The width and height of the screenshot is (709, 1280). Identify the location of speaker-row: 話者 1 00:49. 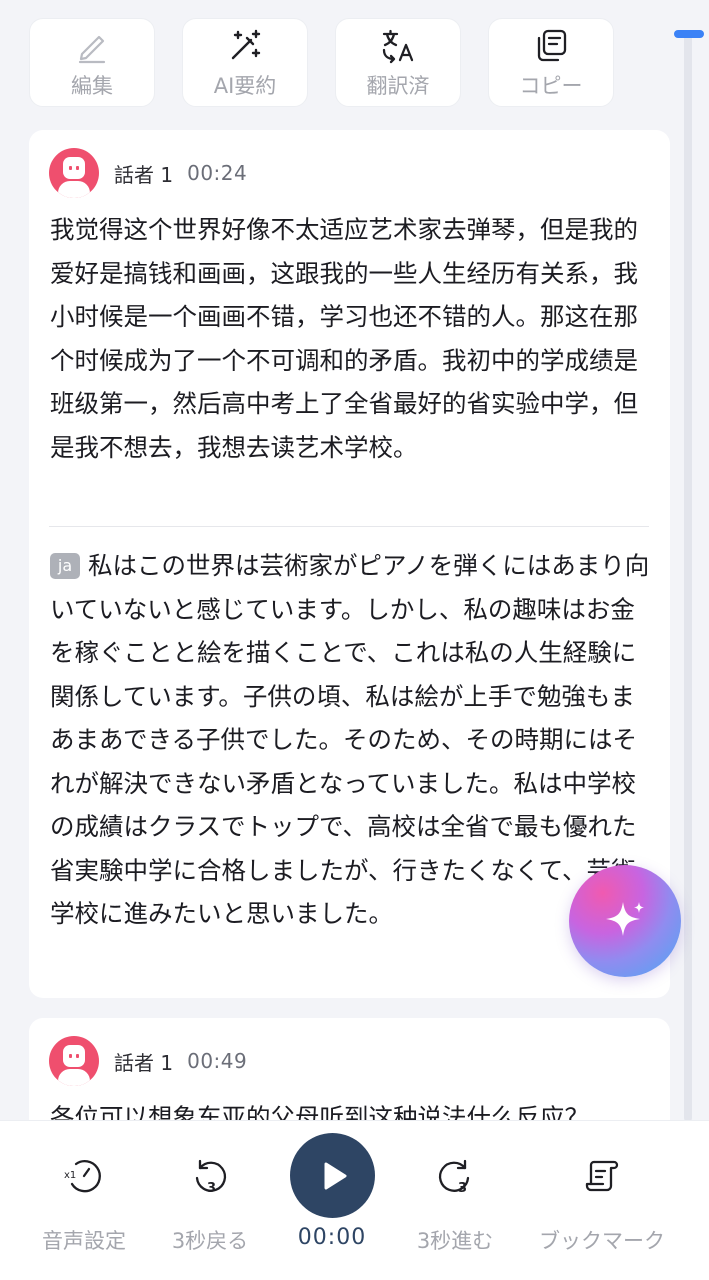
(148, 1061).